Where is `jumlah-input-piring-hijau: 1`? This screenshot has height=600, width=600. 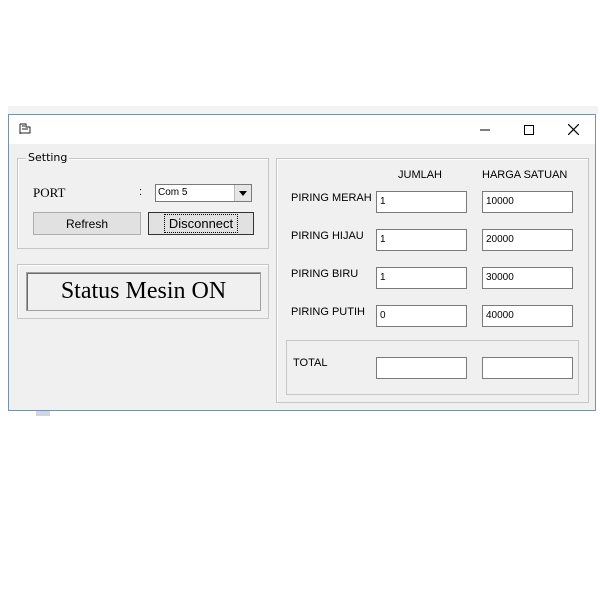 jumlah-input-piring-hijau: 1 is located at coordinates (421, 240).